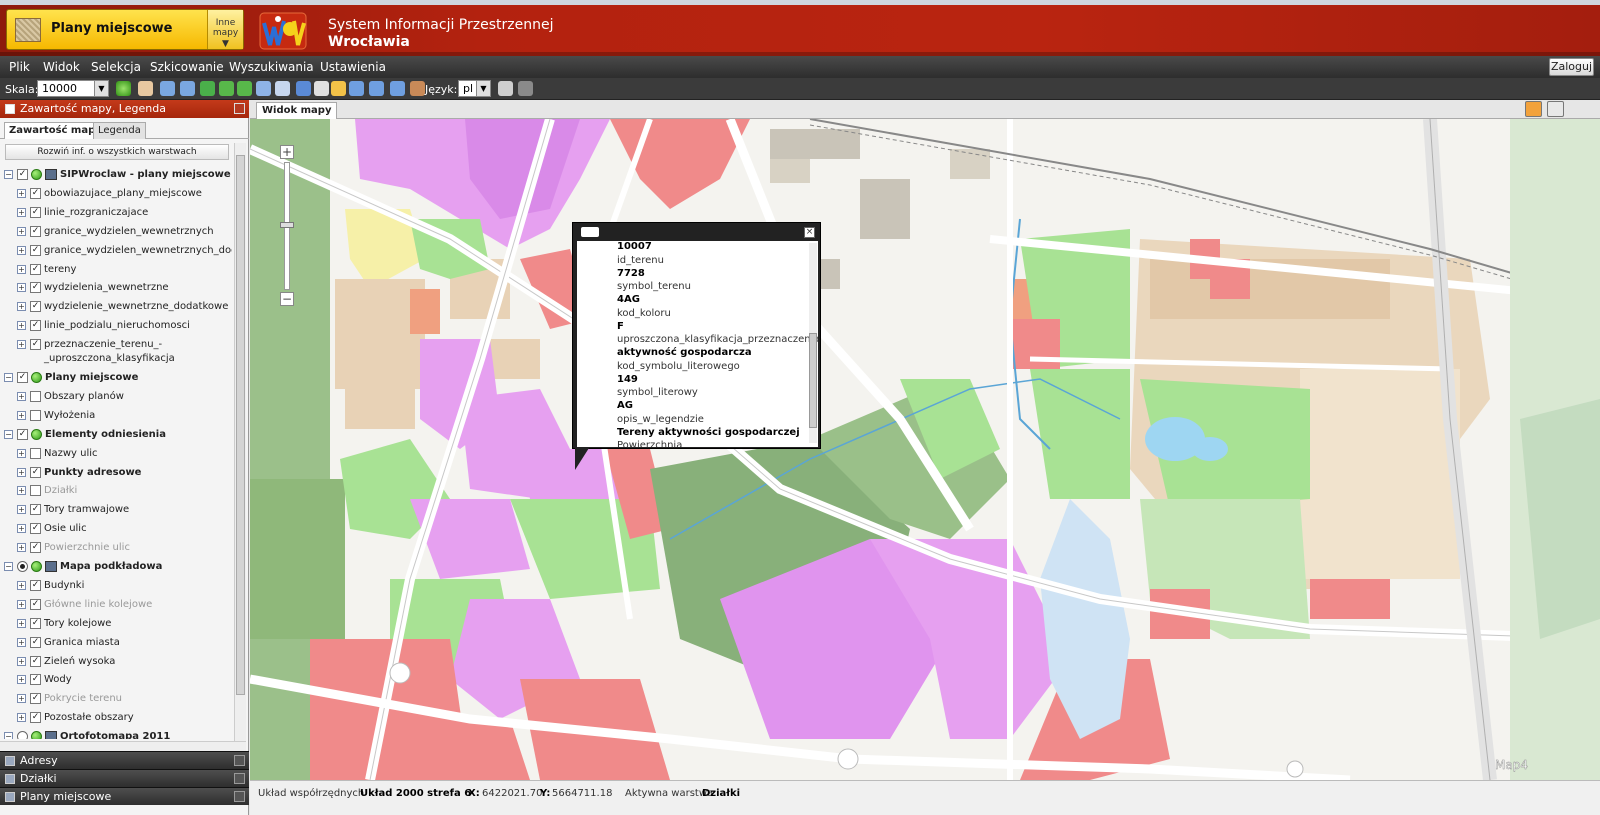 This screenshot has height=815, width=1600. Describe the element at coordinates (225, 29) in the screenshot. I see `other-maps-button: Inne mapy ▼` at that location.